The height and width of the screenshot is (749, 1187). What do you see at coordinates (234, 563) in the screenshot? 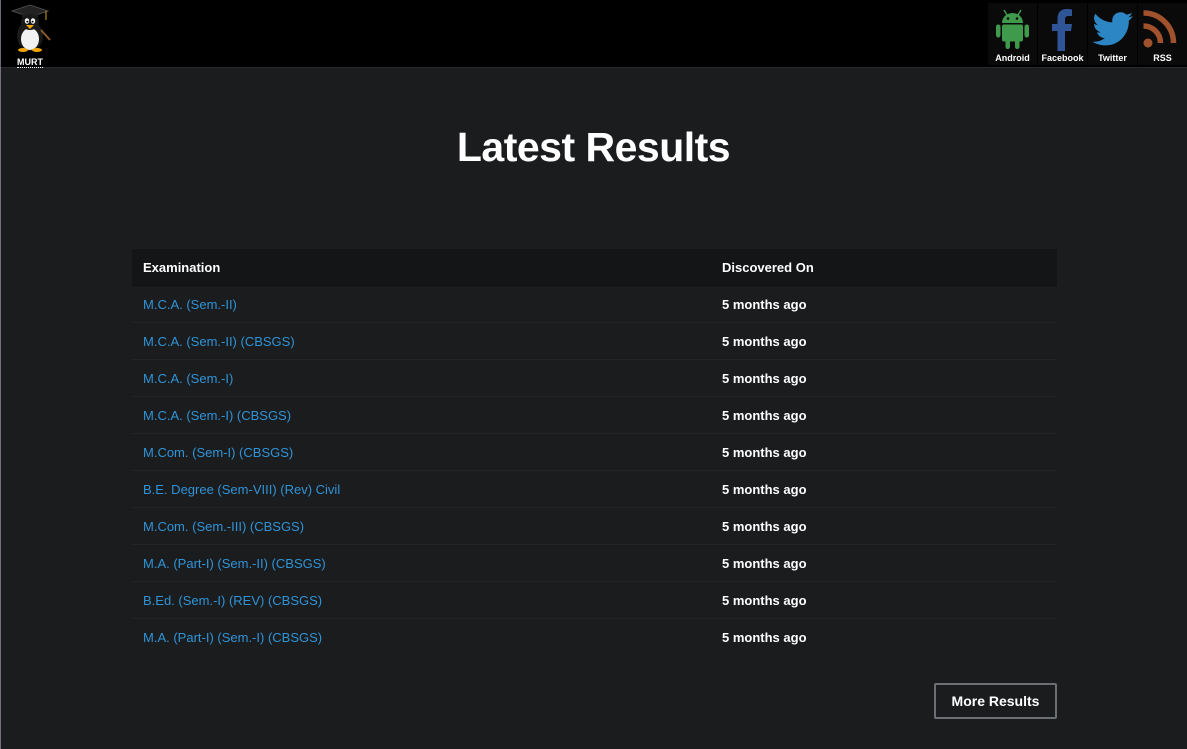
I see `exam-link: M.A. (Part-I) (Sem.-II) (CBSGS)` at bounding box center [234, 563].